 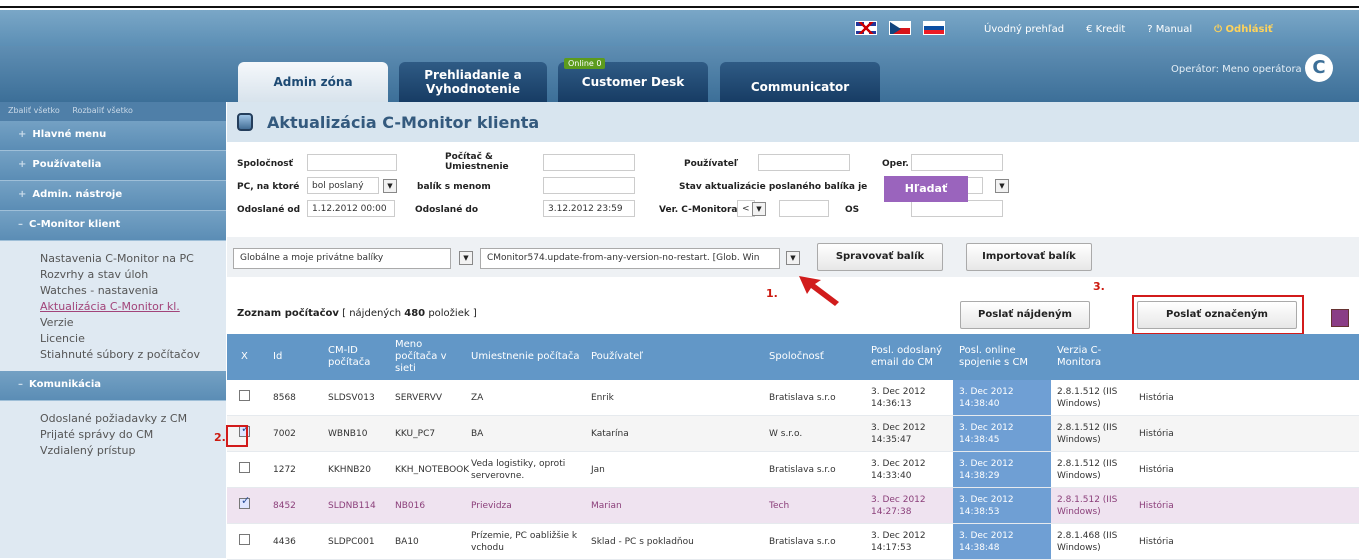 What do you see at coordinates (133, 291) in the screenshot?
I see `sidebar-item-watches: Watches - nastavenia` at bounding box center [133, 291].